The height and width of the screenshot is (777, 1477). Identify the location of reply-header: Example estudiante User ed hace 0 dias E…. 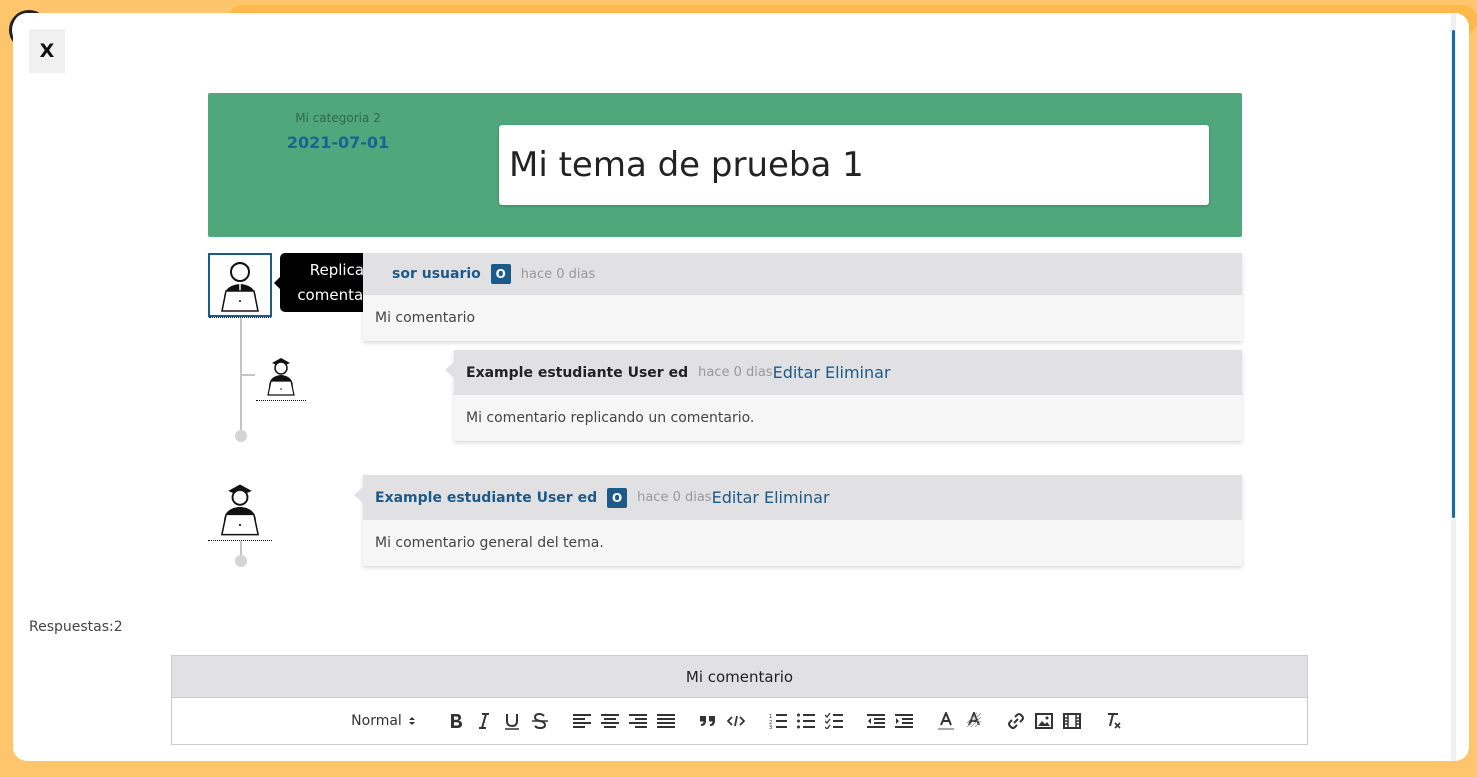
(843, 372).